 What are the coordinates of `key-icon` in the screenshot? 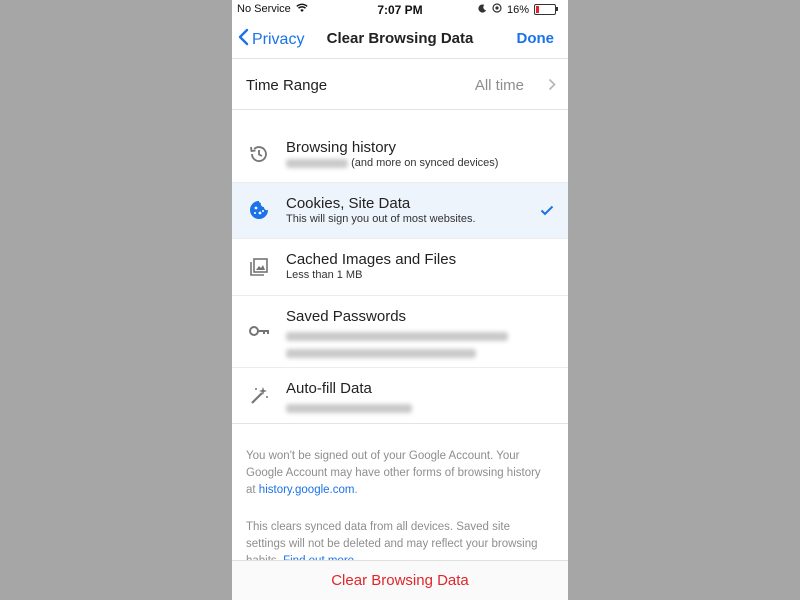 It's located at (259, 331).